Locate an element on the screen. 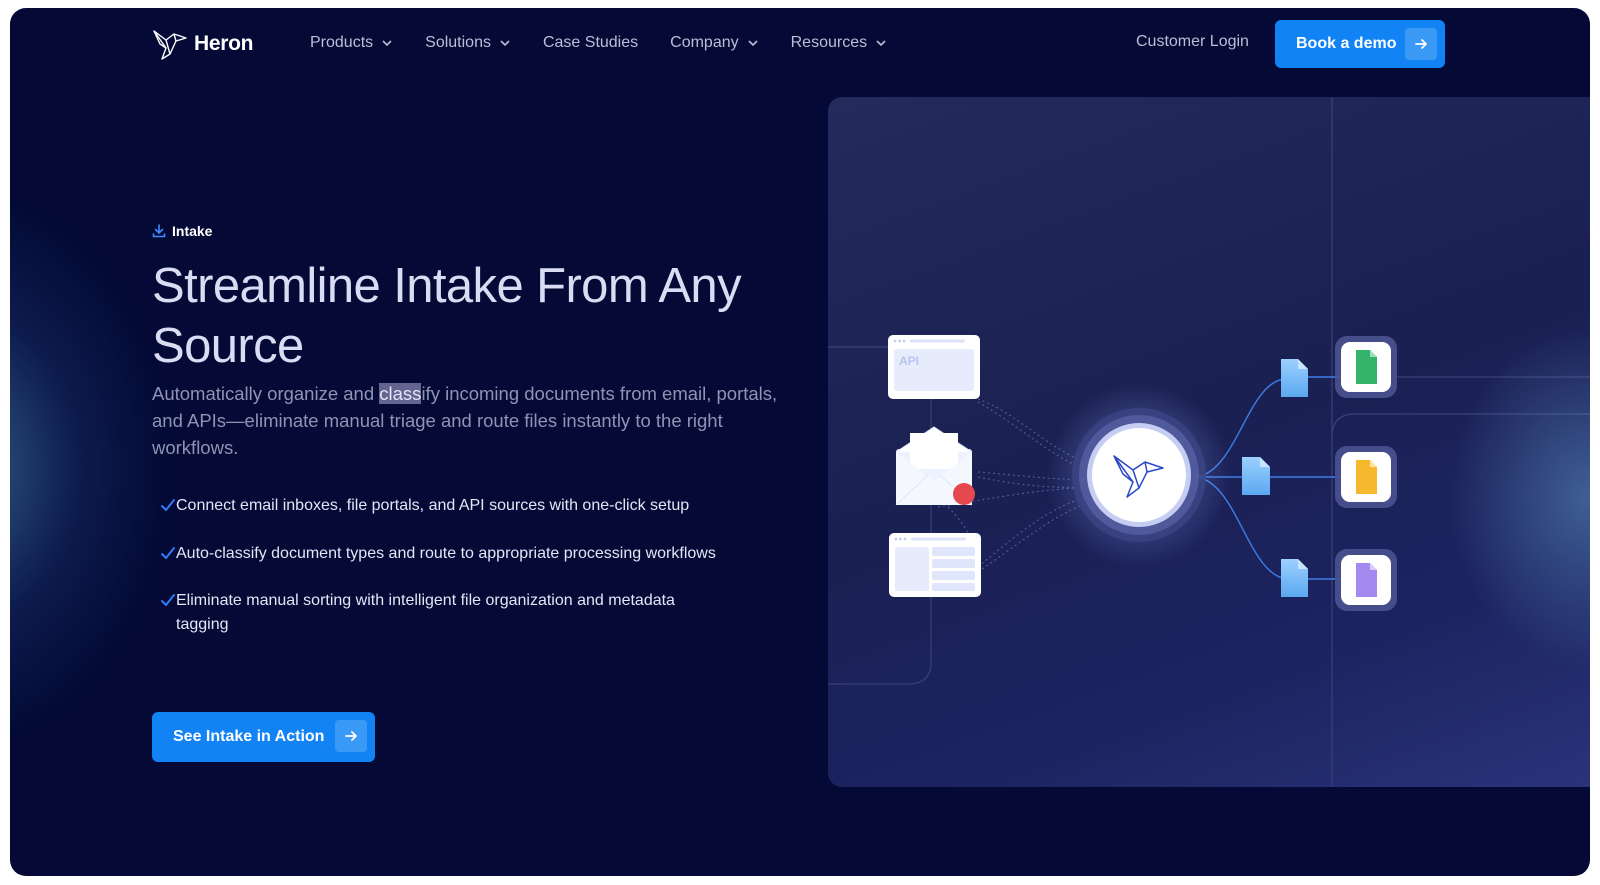 The image size is (1600, 885). purple-document-tile is located at coordinates (1366, 580).